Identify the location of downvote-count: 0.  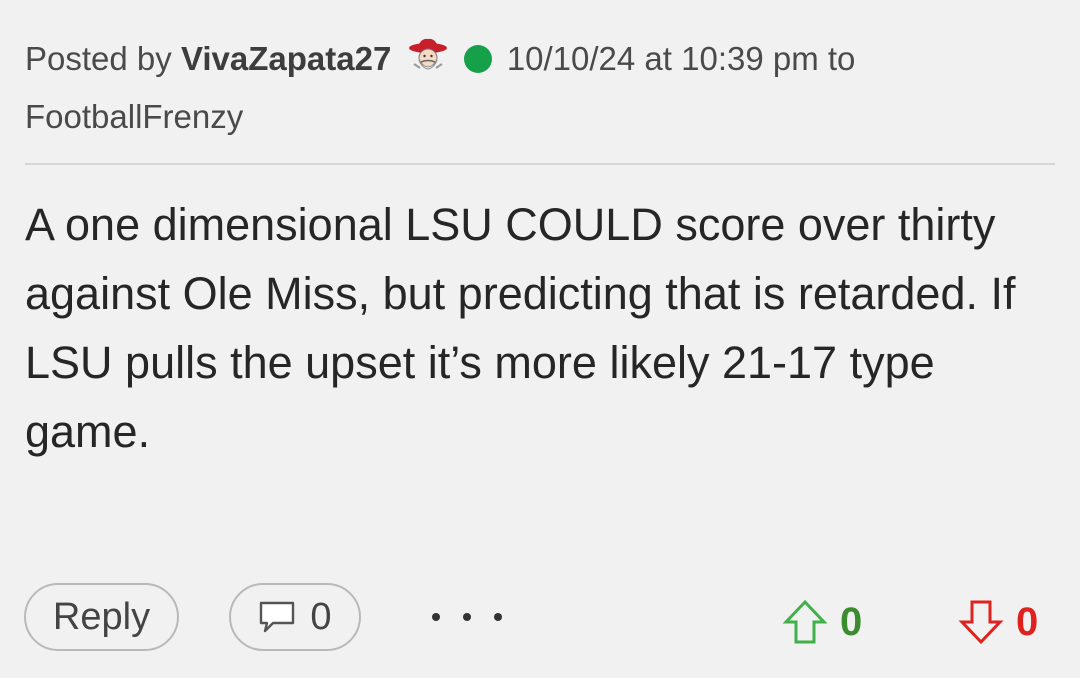
(1027, 621).